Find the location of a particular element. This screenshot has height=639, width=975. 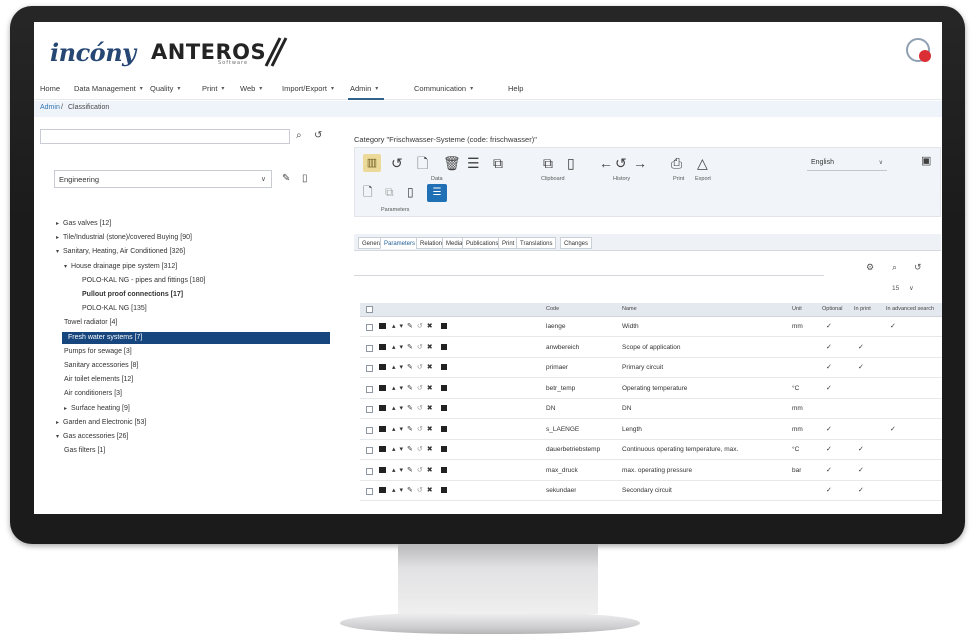

column-header: Name is located at coordinates (629, 309).